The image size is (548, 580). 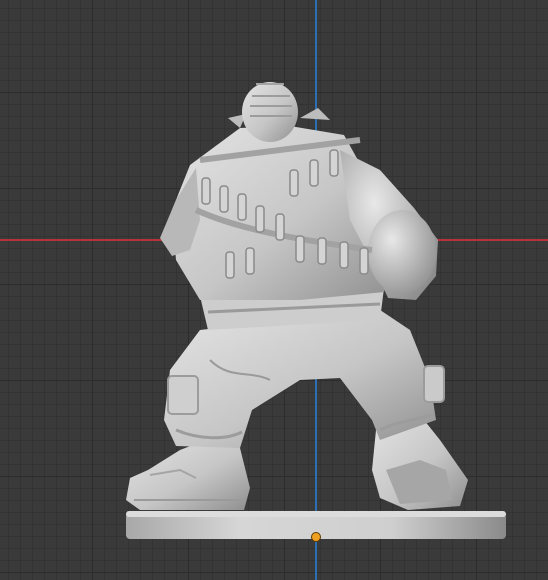 What do you see at coordinates (188, 475) in the screenshot?
I see `left-boot` at bounding box center [188, 475].